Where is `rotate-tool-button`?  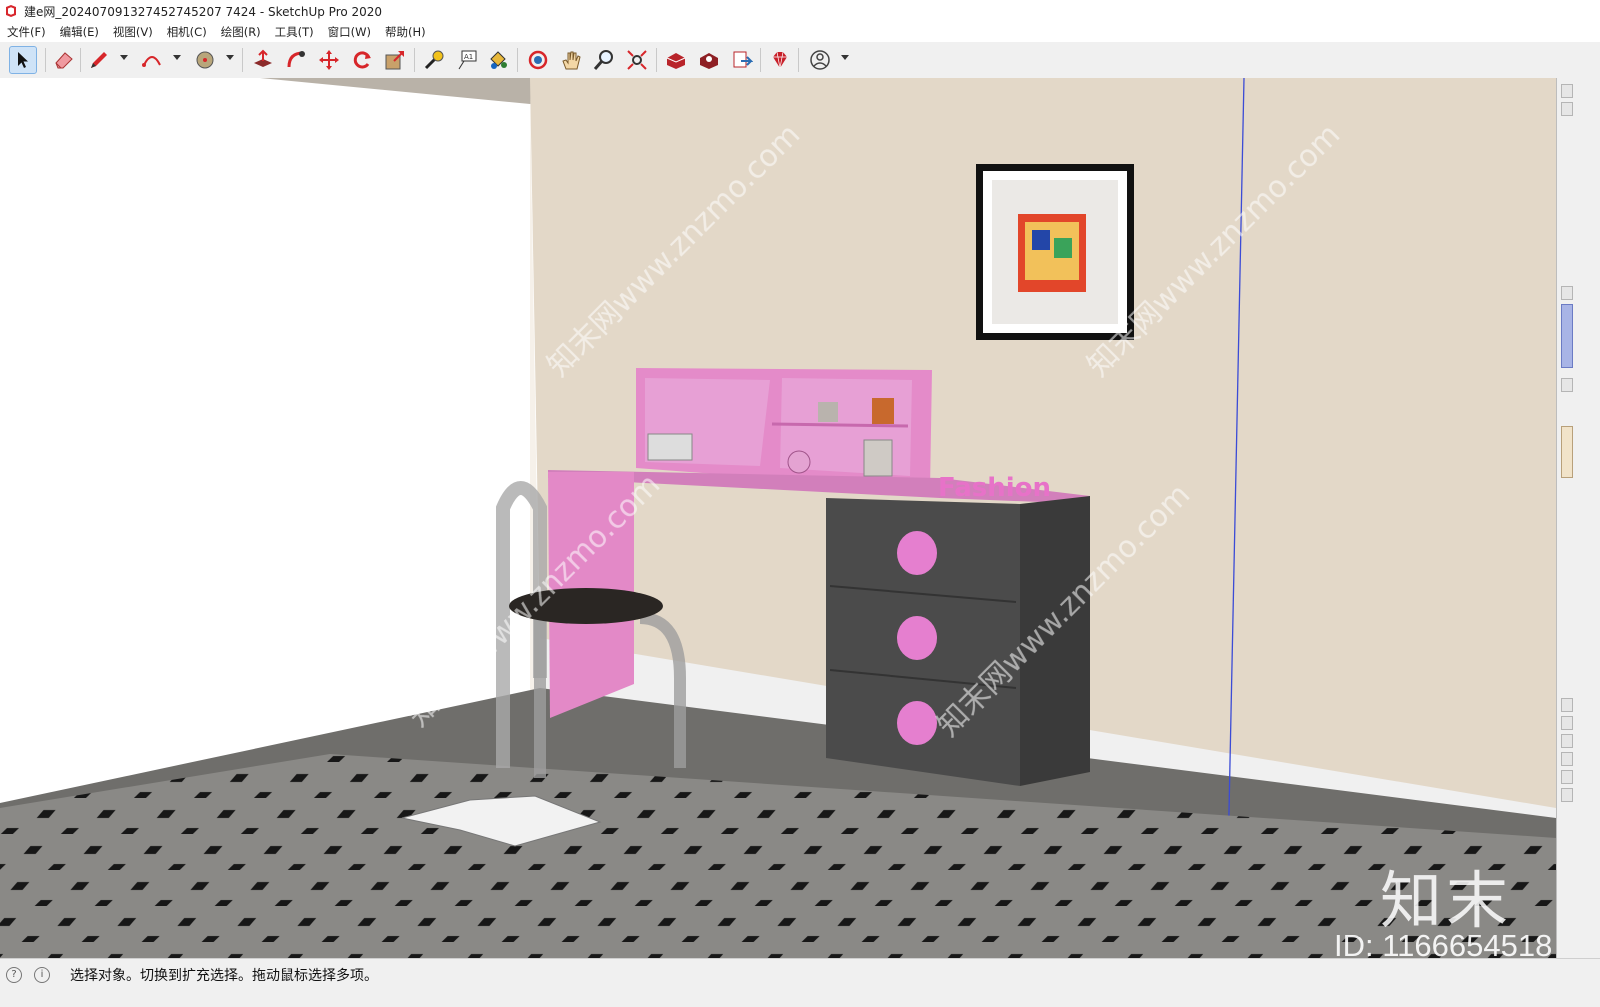
rotate-tool-button is located at coordinates (362, 60).